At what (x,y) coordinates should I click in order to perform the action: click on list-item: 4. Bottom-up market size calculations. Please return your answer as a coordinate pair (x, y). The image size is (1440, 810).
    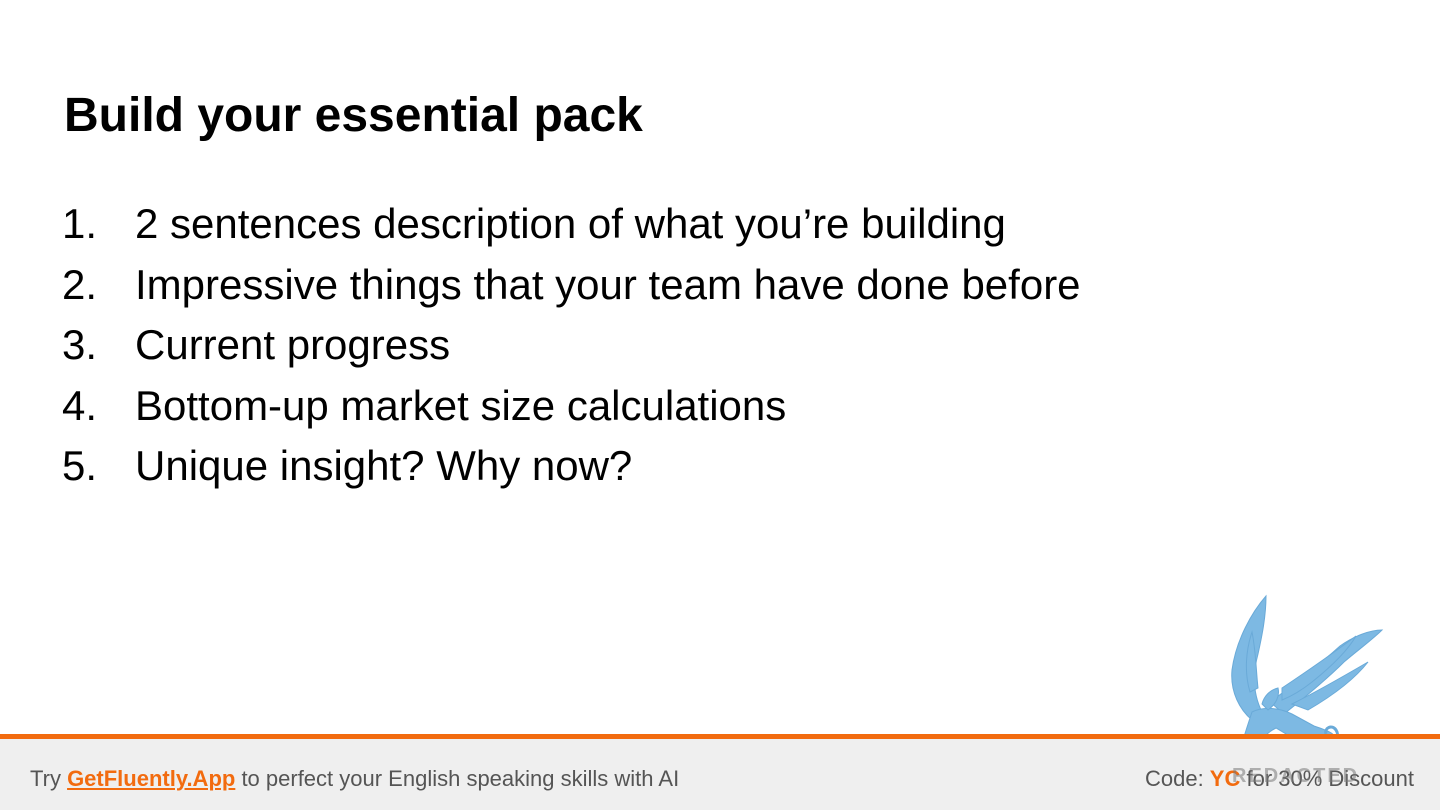
    Looking at the image, I should click on (571, 406).